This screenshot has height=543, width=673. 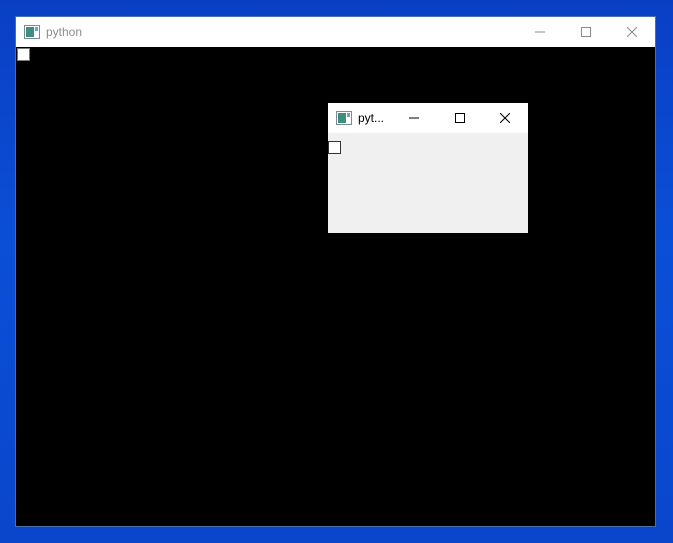 I want to click on main-titlebar: python, so click(x=335, y=32).